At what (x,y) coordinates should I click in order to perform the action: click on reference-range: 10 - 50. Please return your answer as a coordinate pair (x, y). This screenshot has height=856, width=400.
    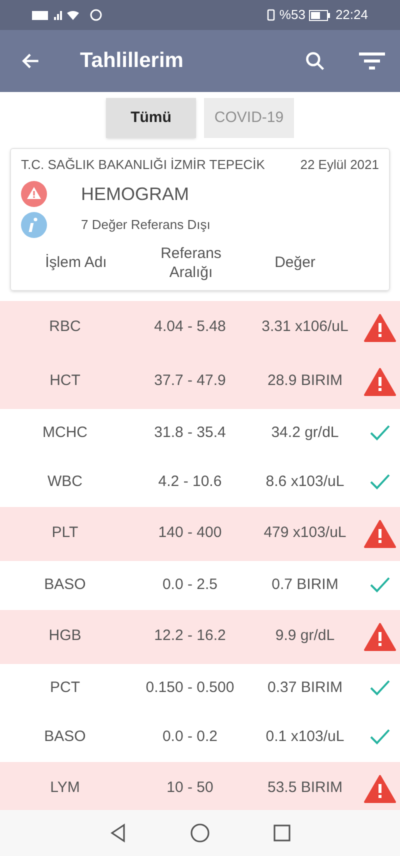
    Looking at the image, I should click on (190, 788).